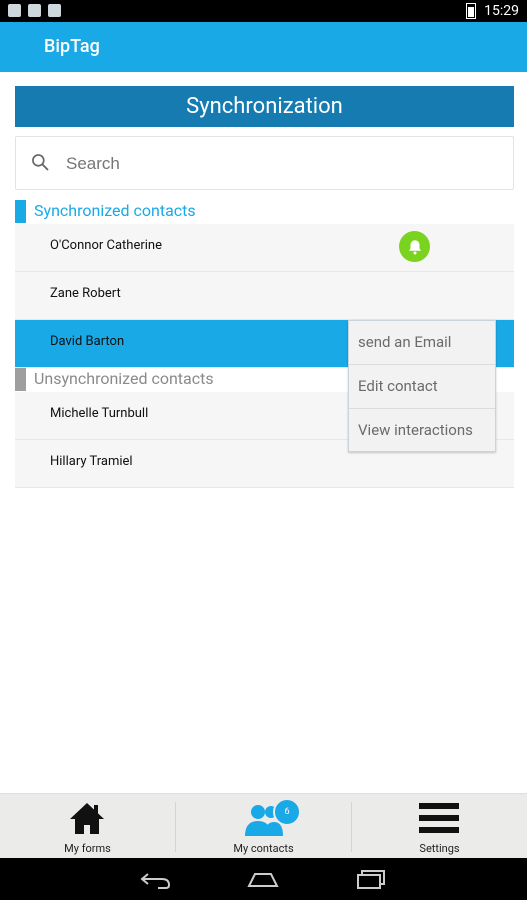 The width and height of the screenshot is (527, 900). I want to click on app-bar: BipTag, so click(263, 47).